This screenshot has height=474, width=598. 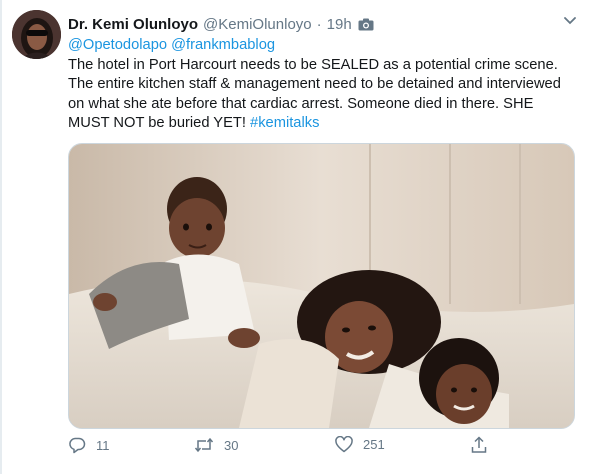 I want to click on tweet-actions: 11 30 251, so click(x=320, y=448).